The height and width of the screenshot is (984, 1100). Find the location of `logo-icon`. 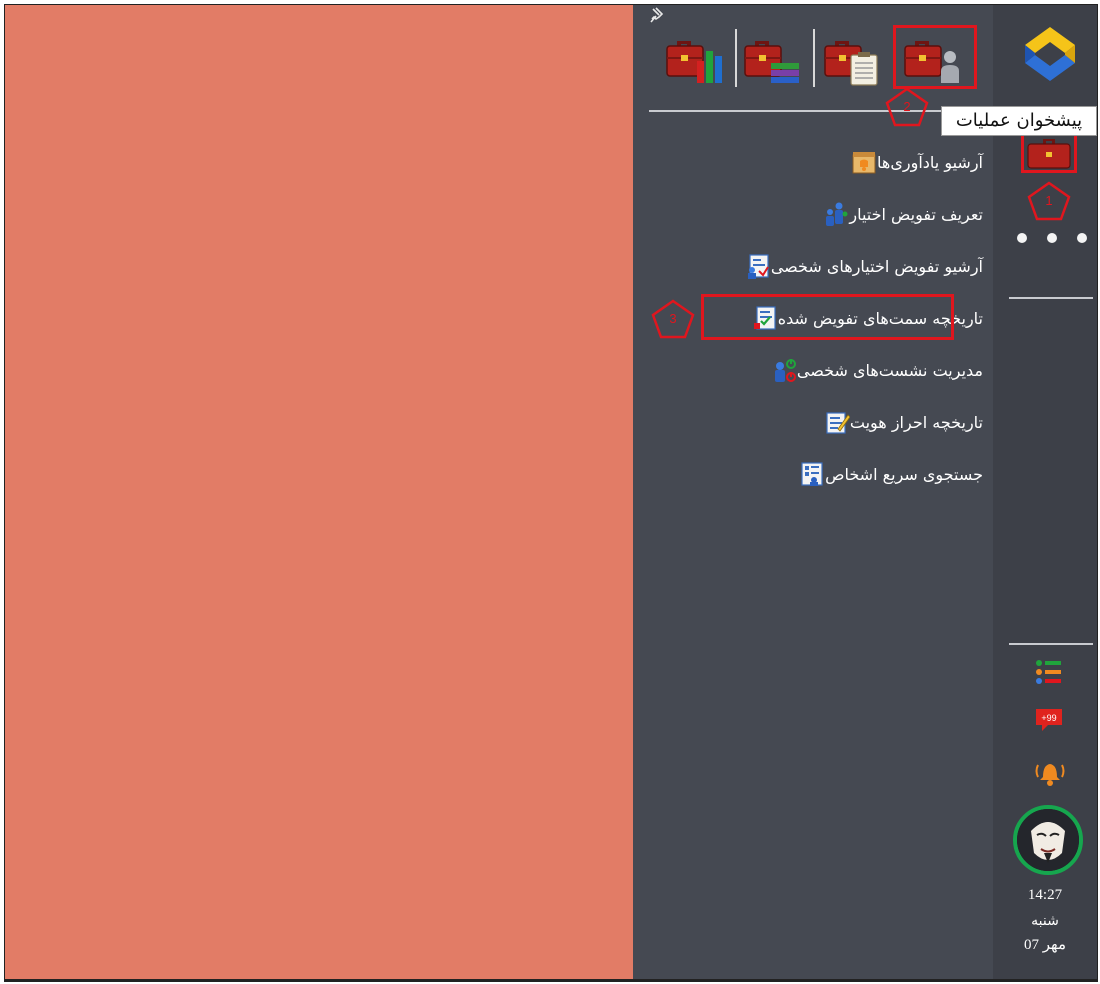

logo-icon is located at coordinates (1050, 54).